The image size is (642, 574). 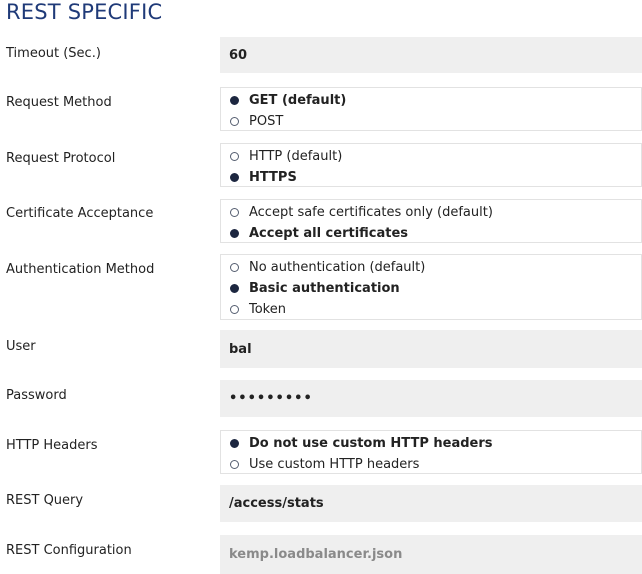 What do you see at coordinates (431, 349) in the screenshot?
I see `user-input: bal` at bounding box center [431, 349].